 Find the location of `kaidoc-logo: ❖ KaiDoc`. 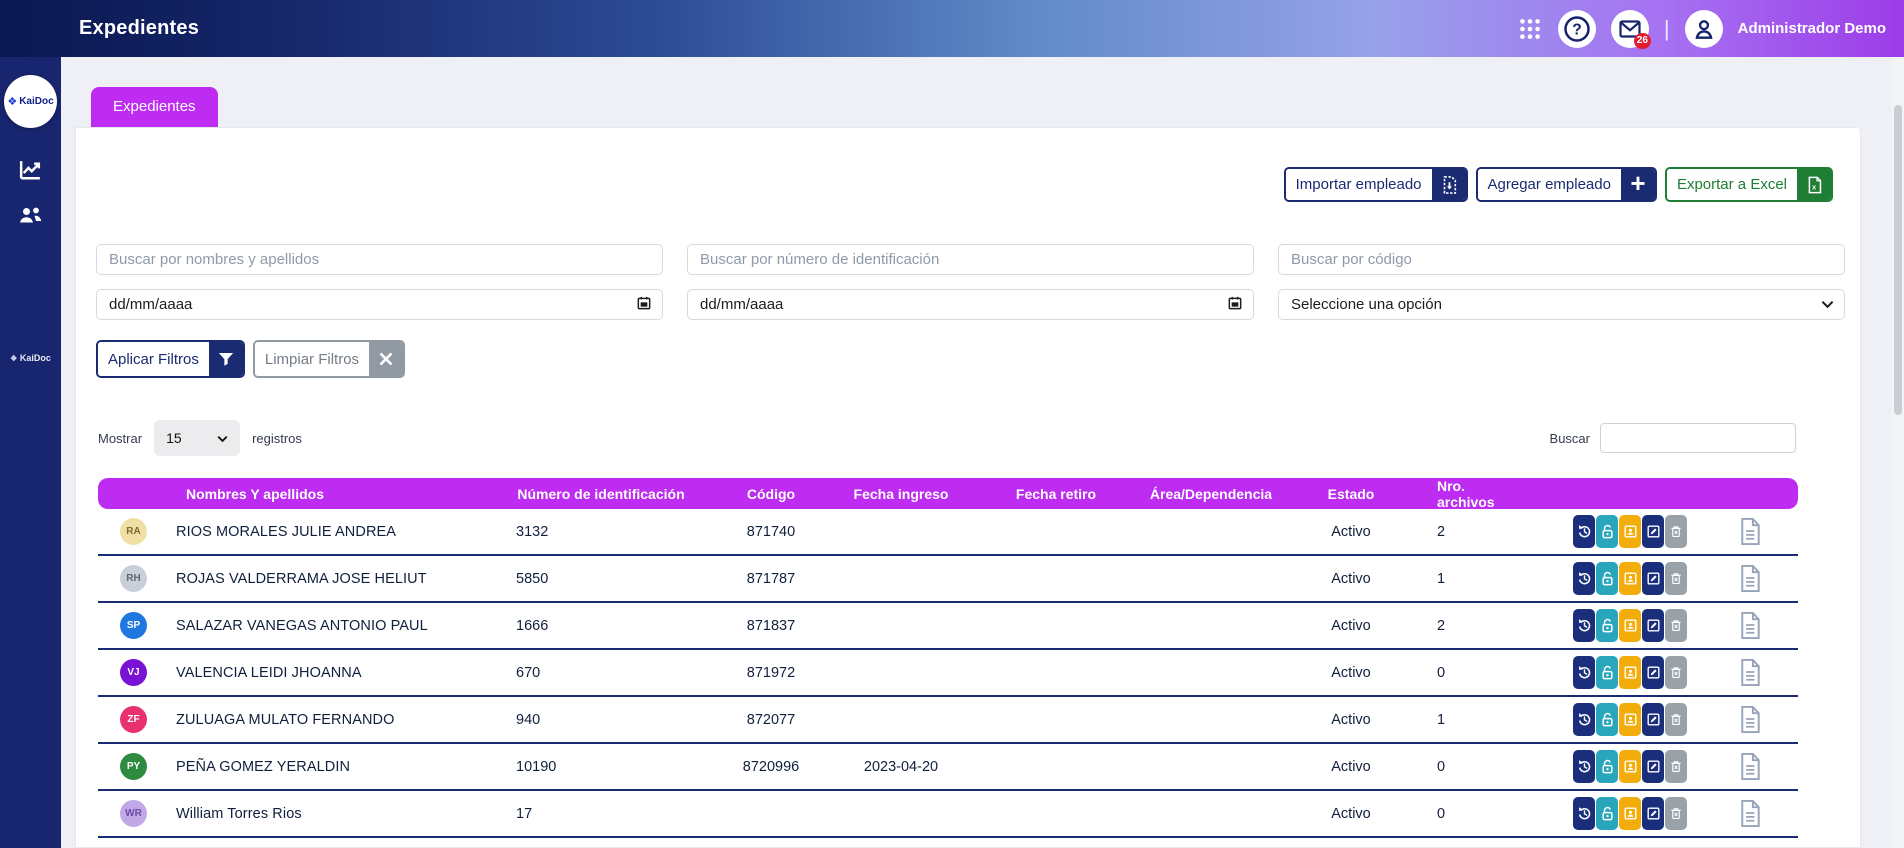

kaidoc-logo: ❖ KaiDoc is located at coordinates (30, 101).